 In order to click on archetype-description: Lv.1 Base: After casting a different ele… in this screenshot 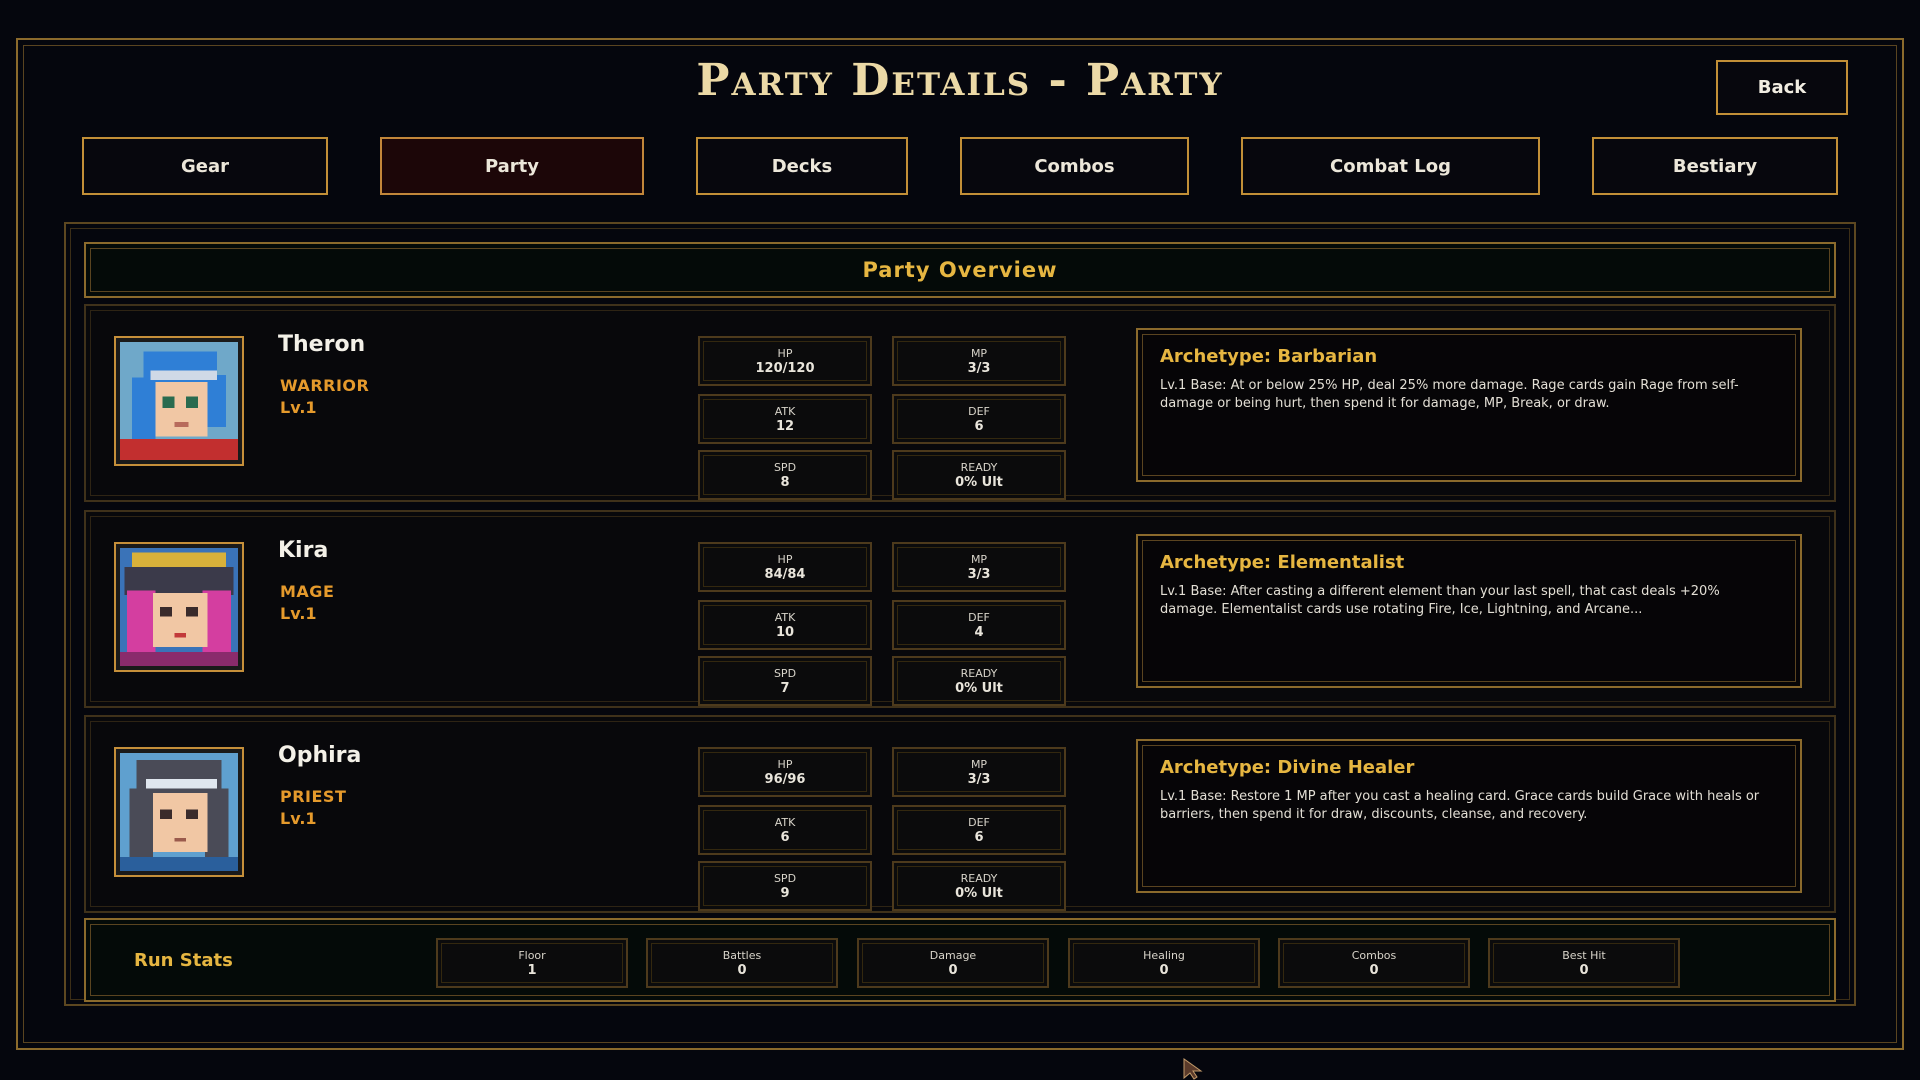, I will do `click(1440, 600)`.